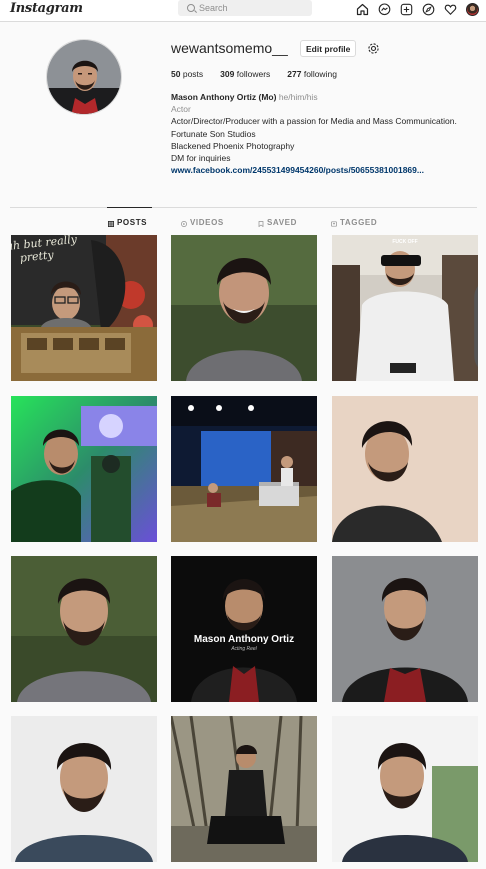 Image resolution: width=486 pixels, height=869 pixels. What do you see at coordinates (201, 158) in the screenshot?
I see `bio-line: DM for inquiries` at bounding box center [201, 158].